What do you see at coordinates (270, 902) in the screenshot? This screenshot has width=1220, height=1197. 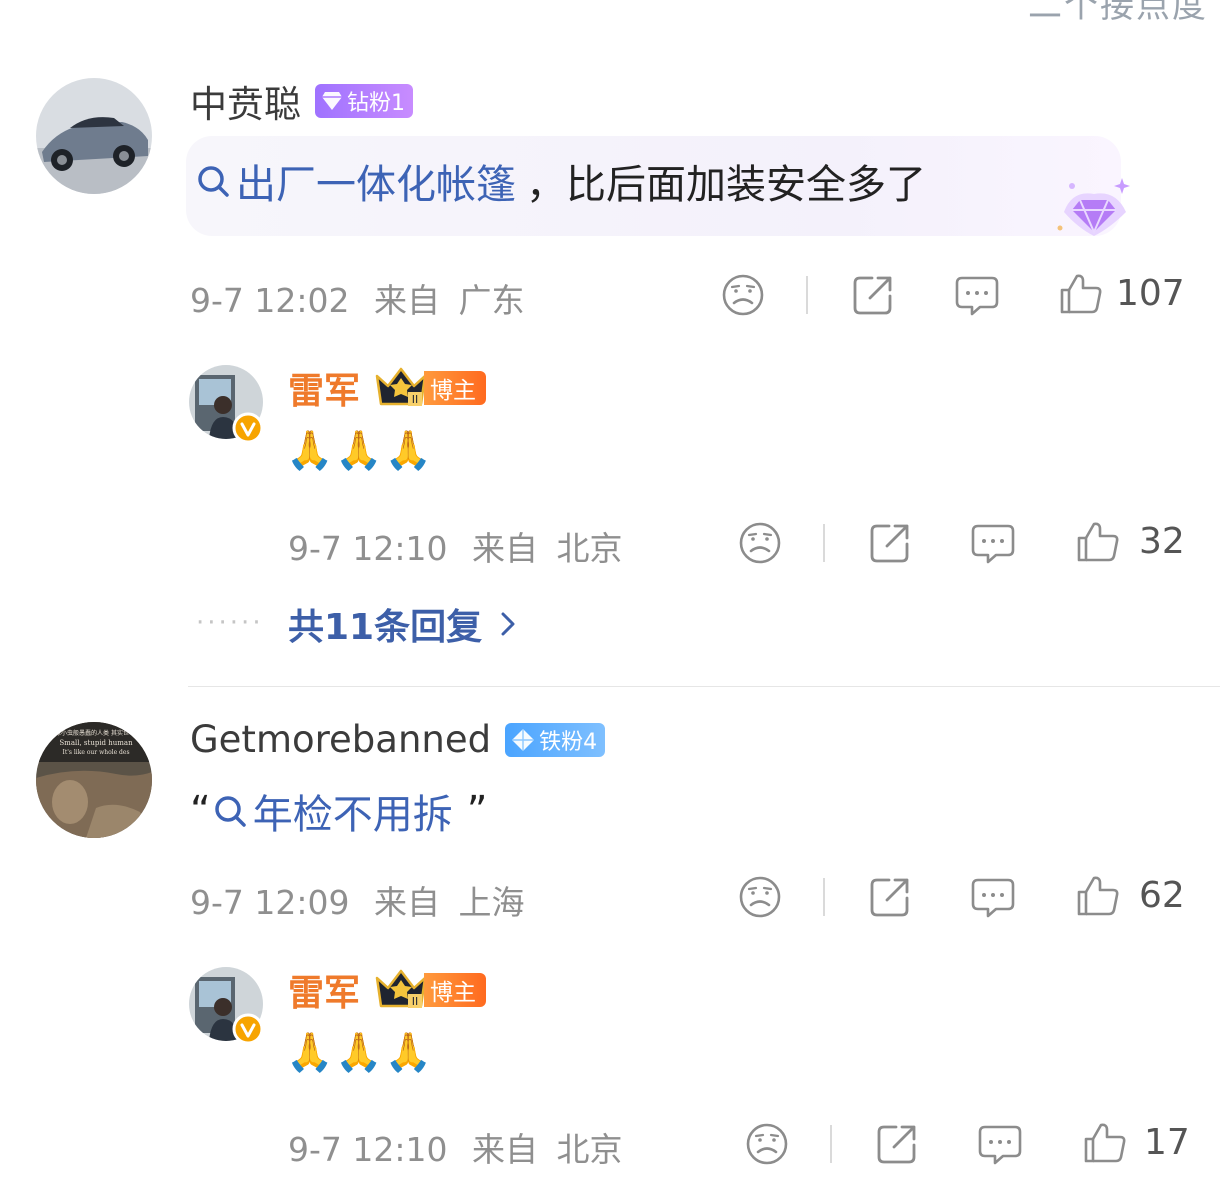 I see `comment-time: 9-7 12:09` at bounding box center [270, 902].